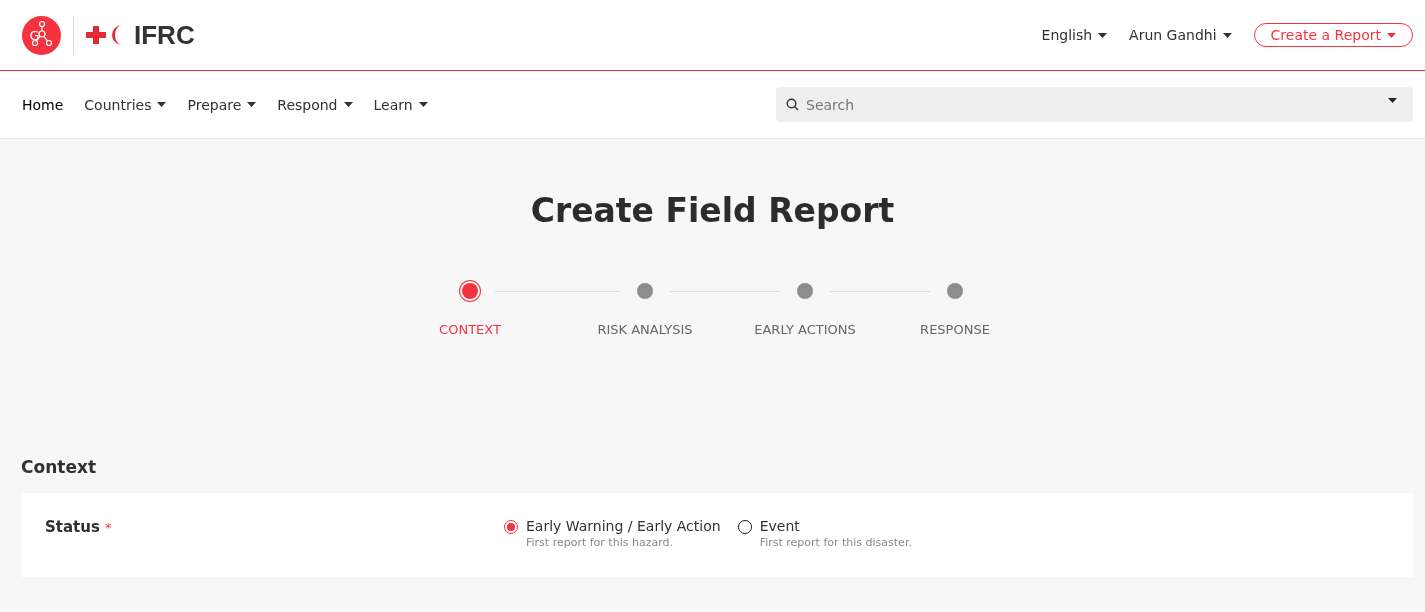  Describe the element at coordinates (1180, 35) in the screenshot. I see `user-menu: Arun Gandhi` at that location.